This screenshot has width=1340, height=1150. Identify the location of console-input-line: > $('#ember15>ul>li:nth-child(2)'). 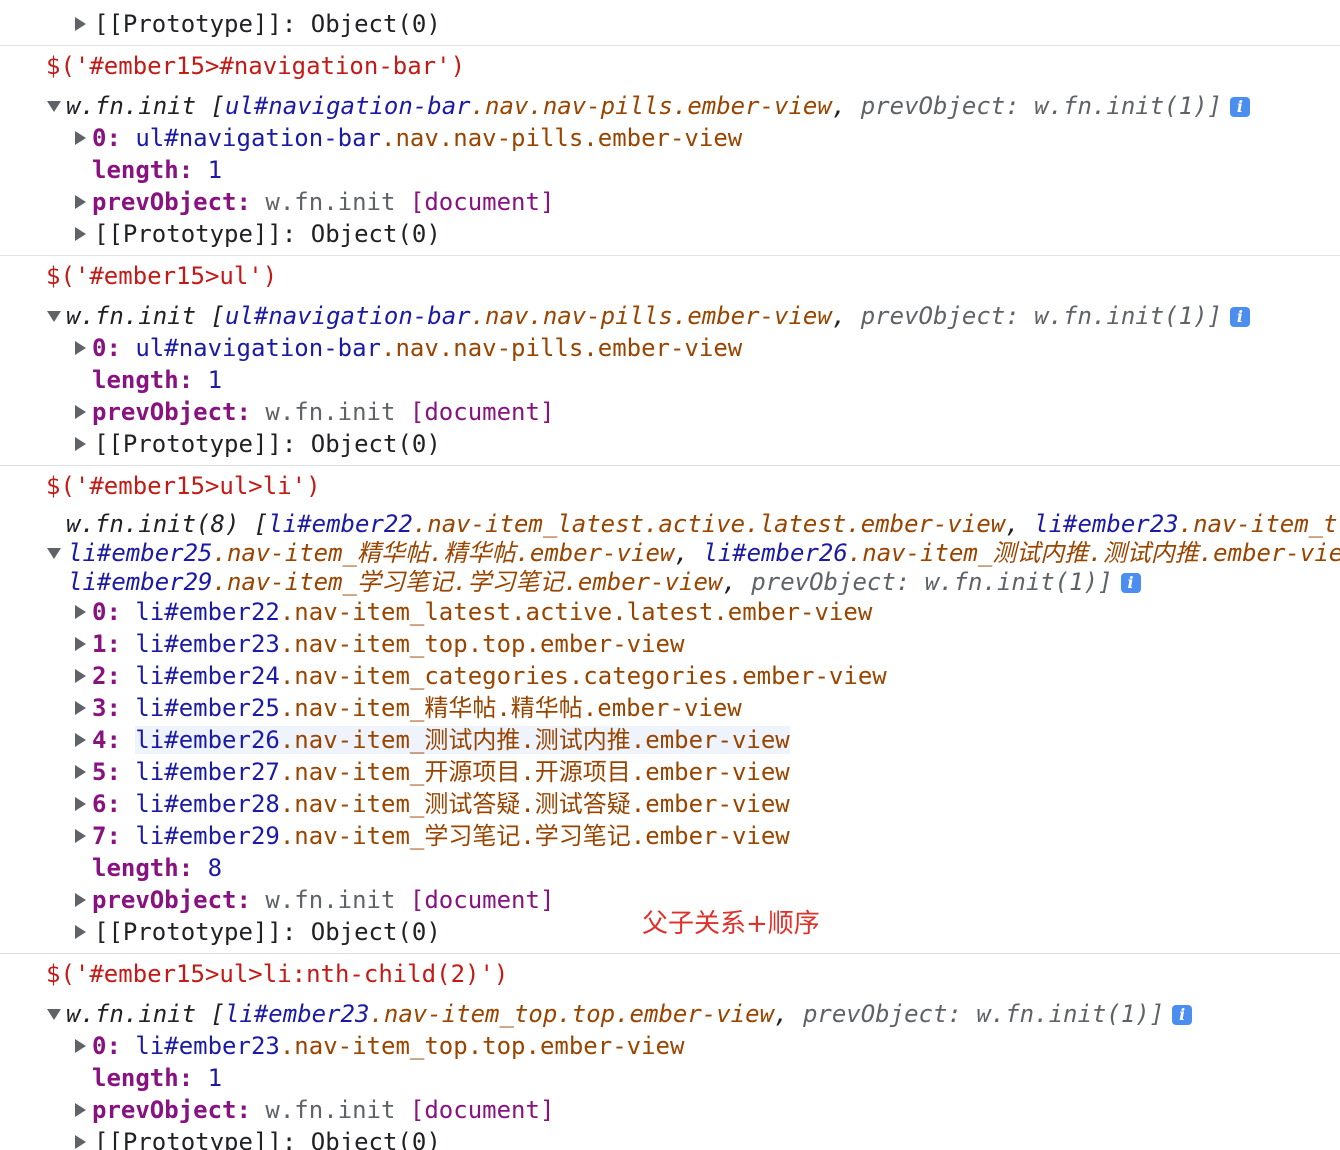
(670, 974).